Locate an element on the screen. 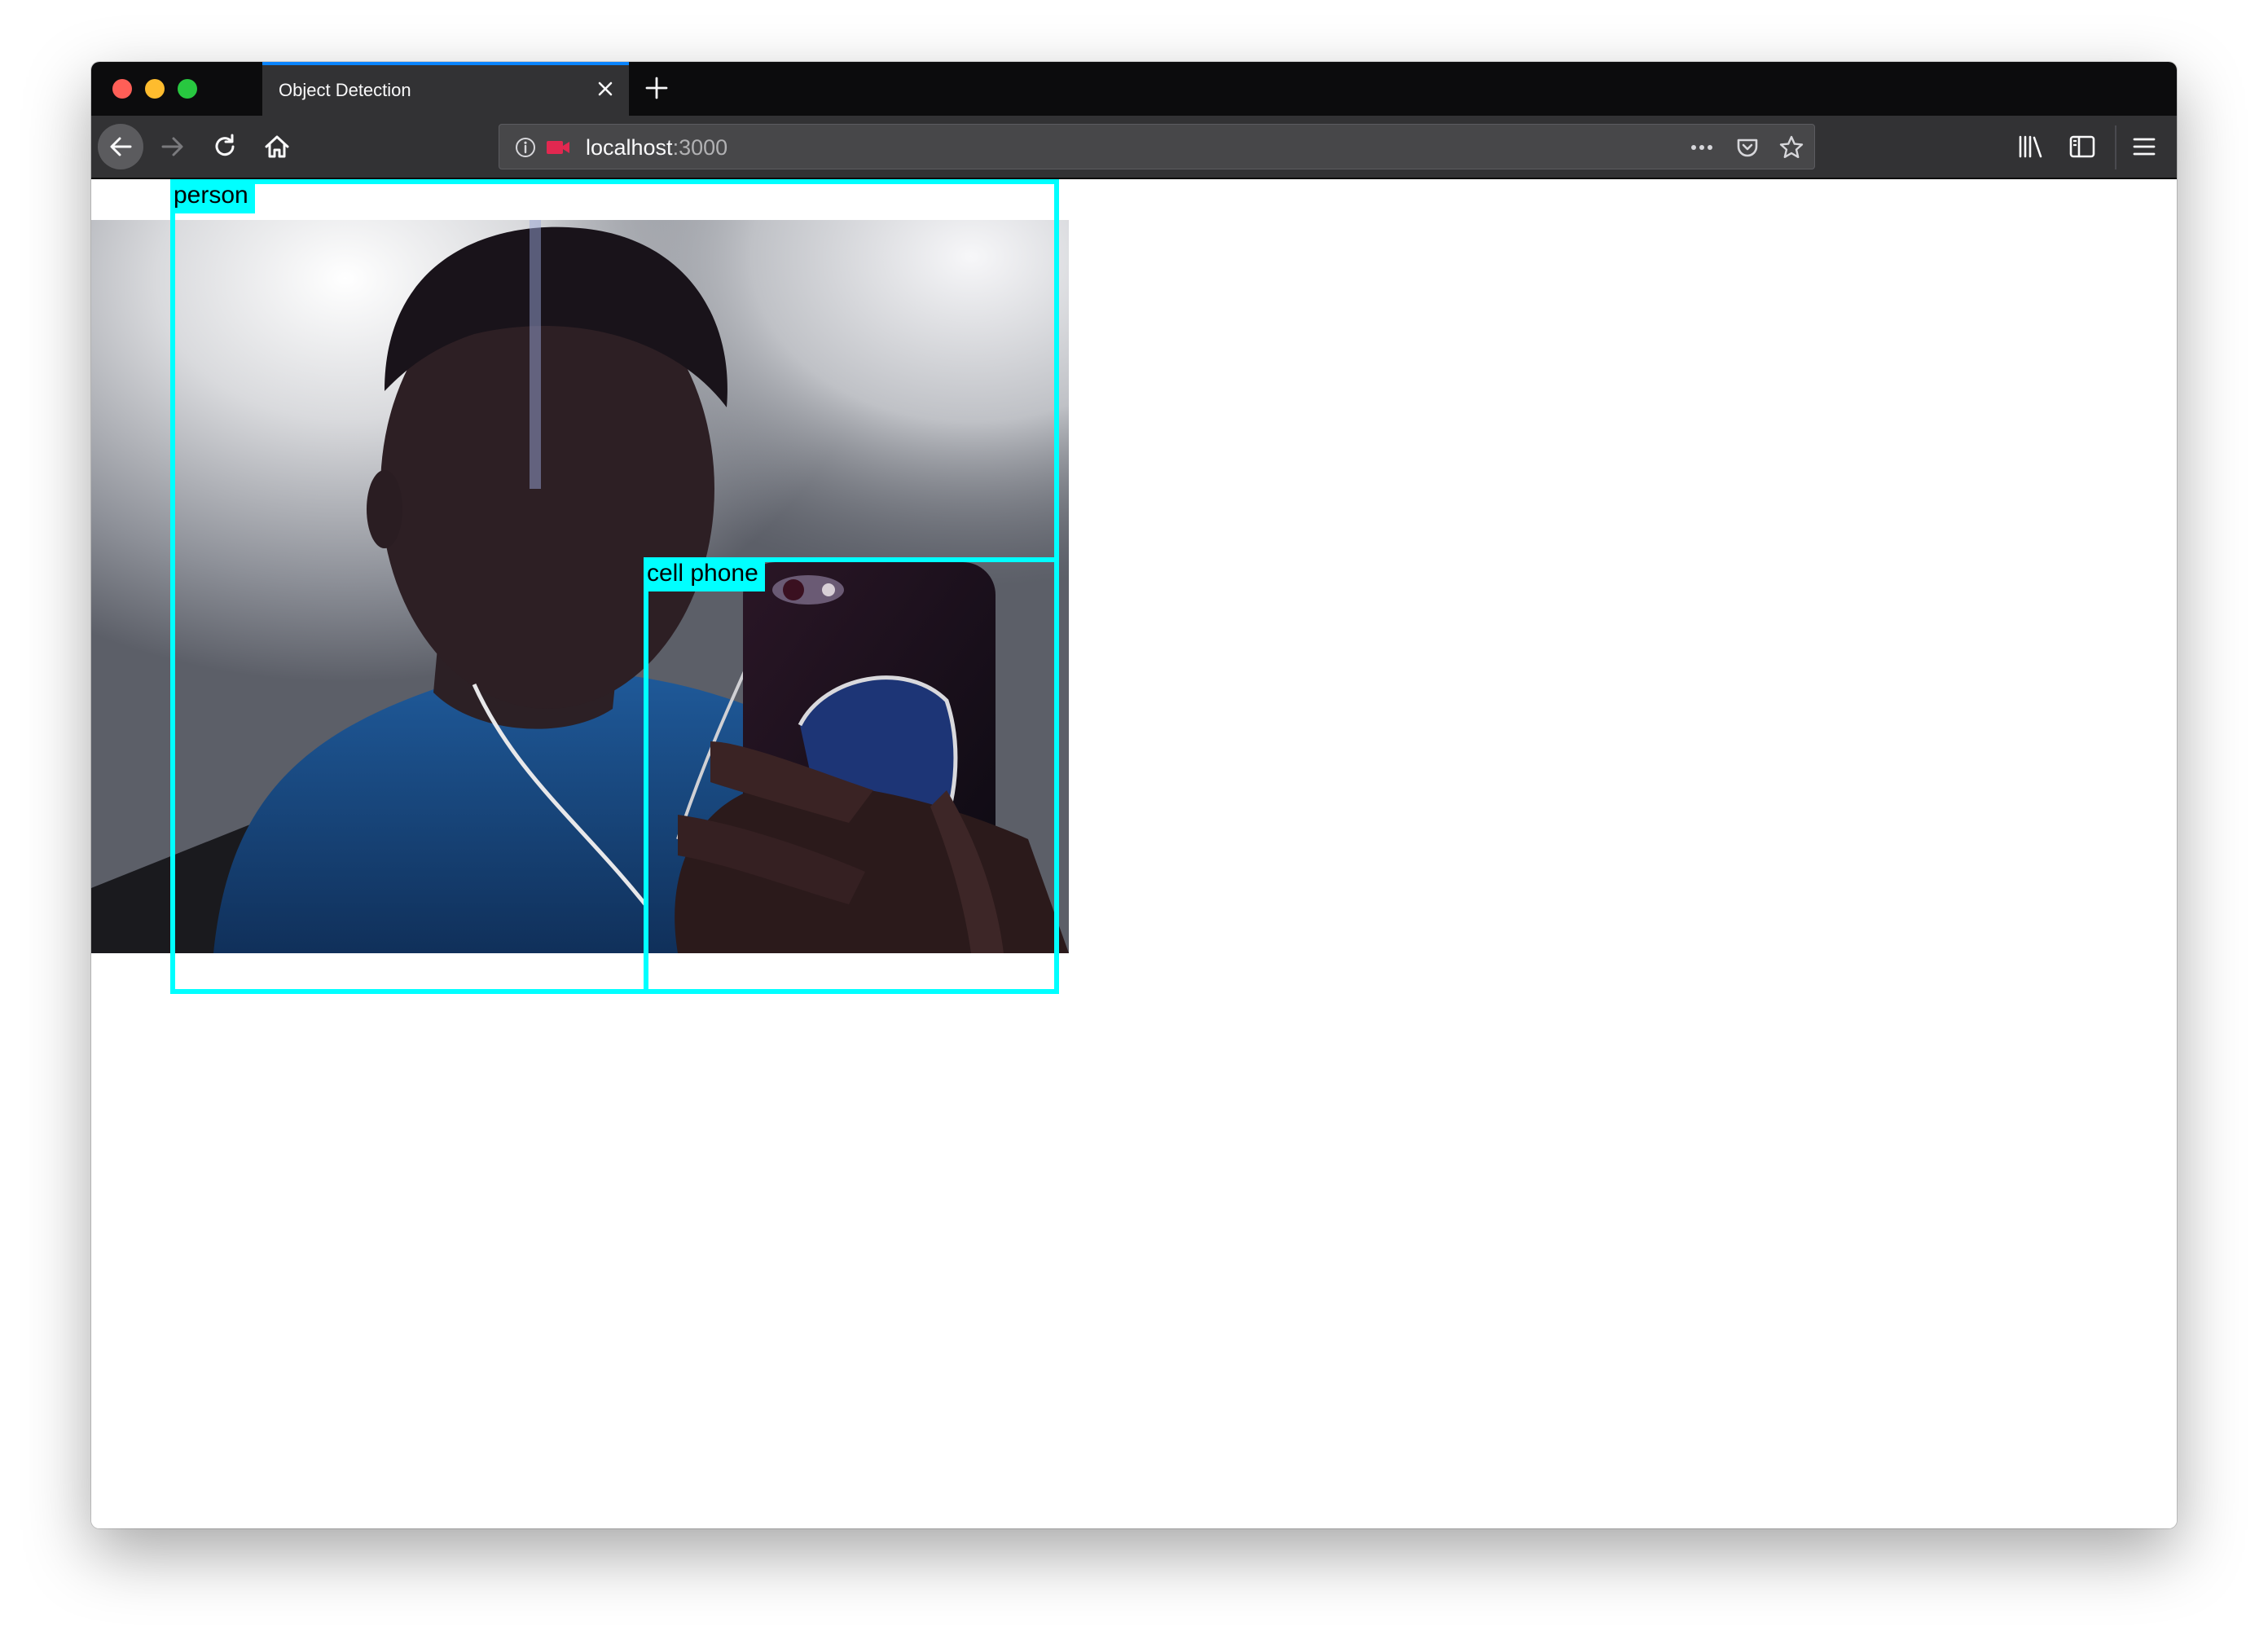  tab-object-detection: Object Detection is located at coordinates (445, 89).